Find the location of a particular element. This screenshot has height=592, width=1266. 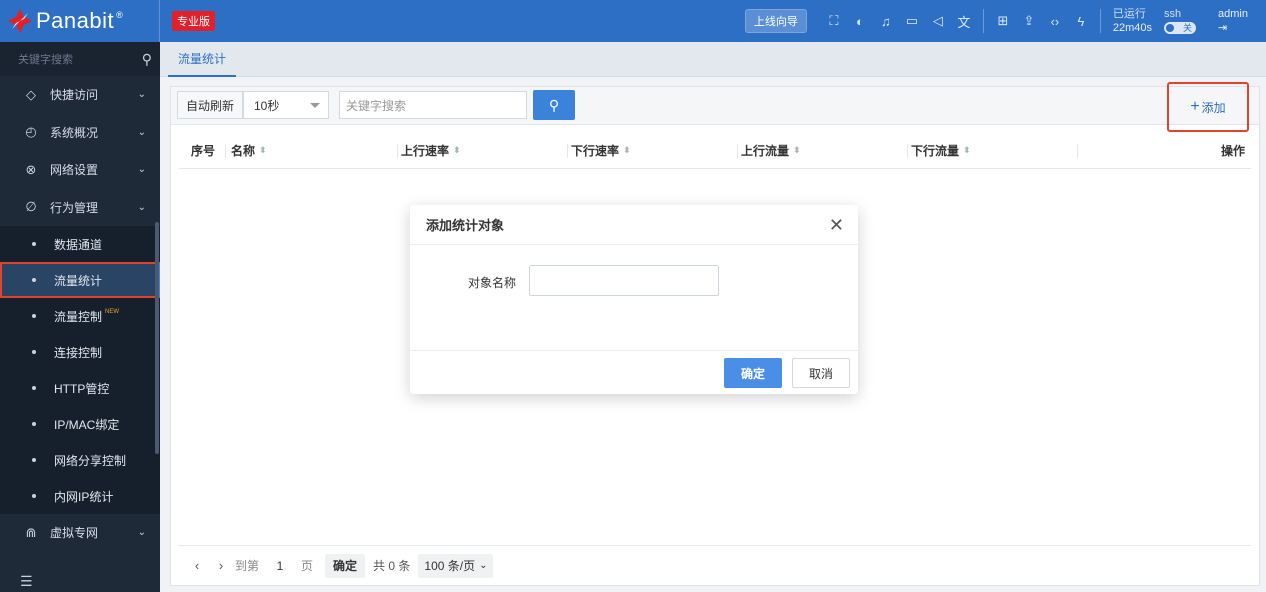

chevron-up-icon: ⌄ is located at coordinates (141, 207).